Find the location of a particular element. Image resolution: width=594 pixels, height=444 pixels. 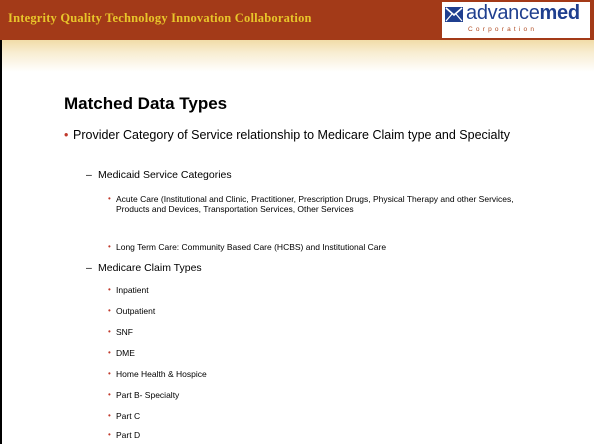

list-item: • Part C is located at coordinates (318, 416).